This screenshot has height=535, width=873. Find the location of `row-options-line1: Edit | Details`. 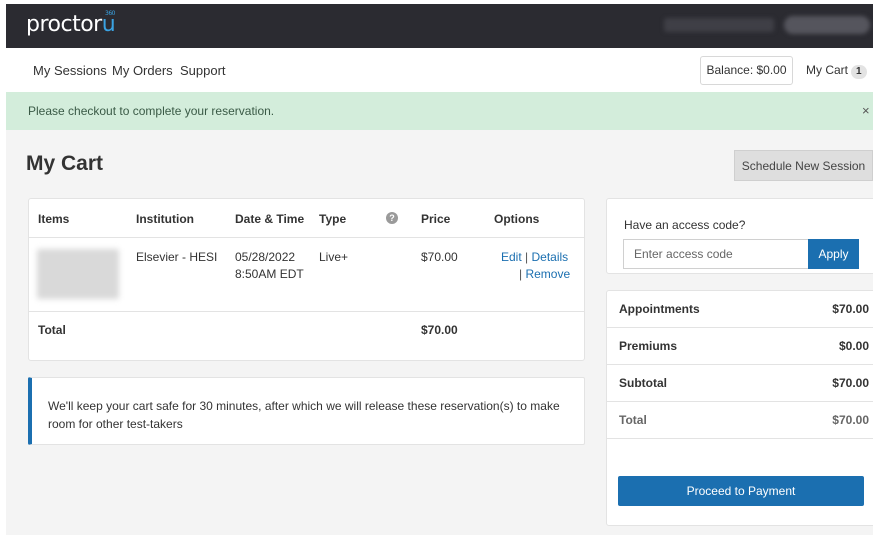

row-options-line1: Edit | Details is located at coordinates (534, 257).